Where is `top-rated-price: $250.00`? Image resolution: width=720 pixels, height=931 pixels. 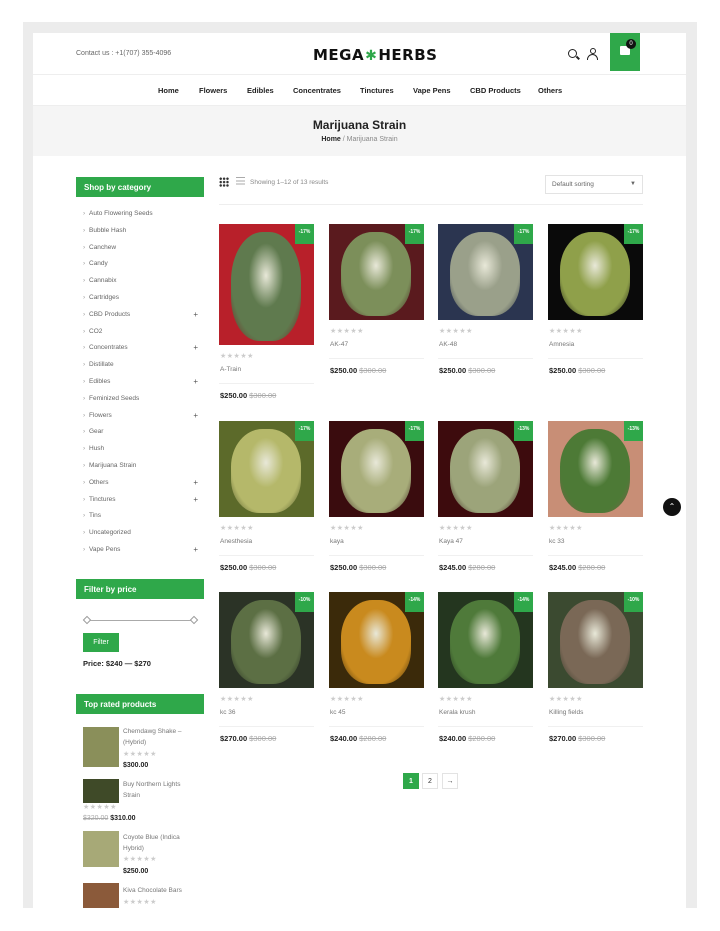
top-rated-price: $250.00 is located at coordinates (136, 871).